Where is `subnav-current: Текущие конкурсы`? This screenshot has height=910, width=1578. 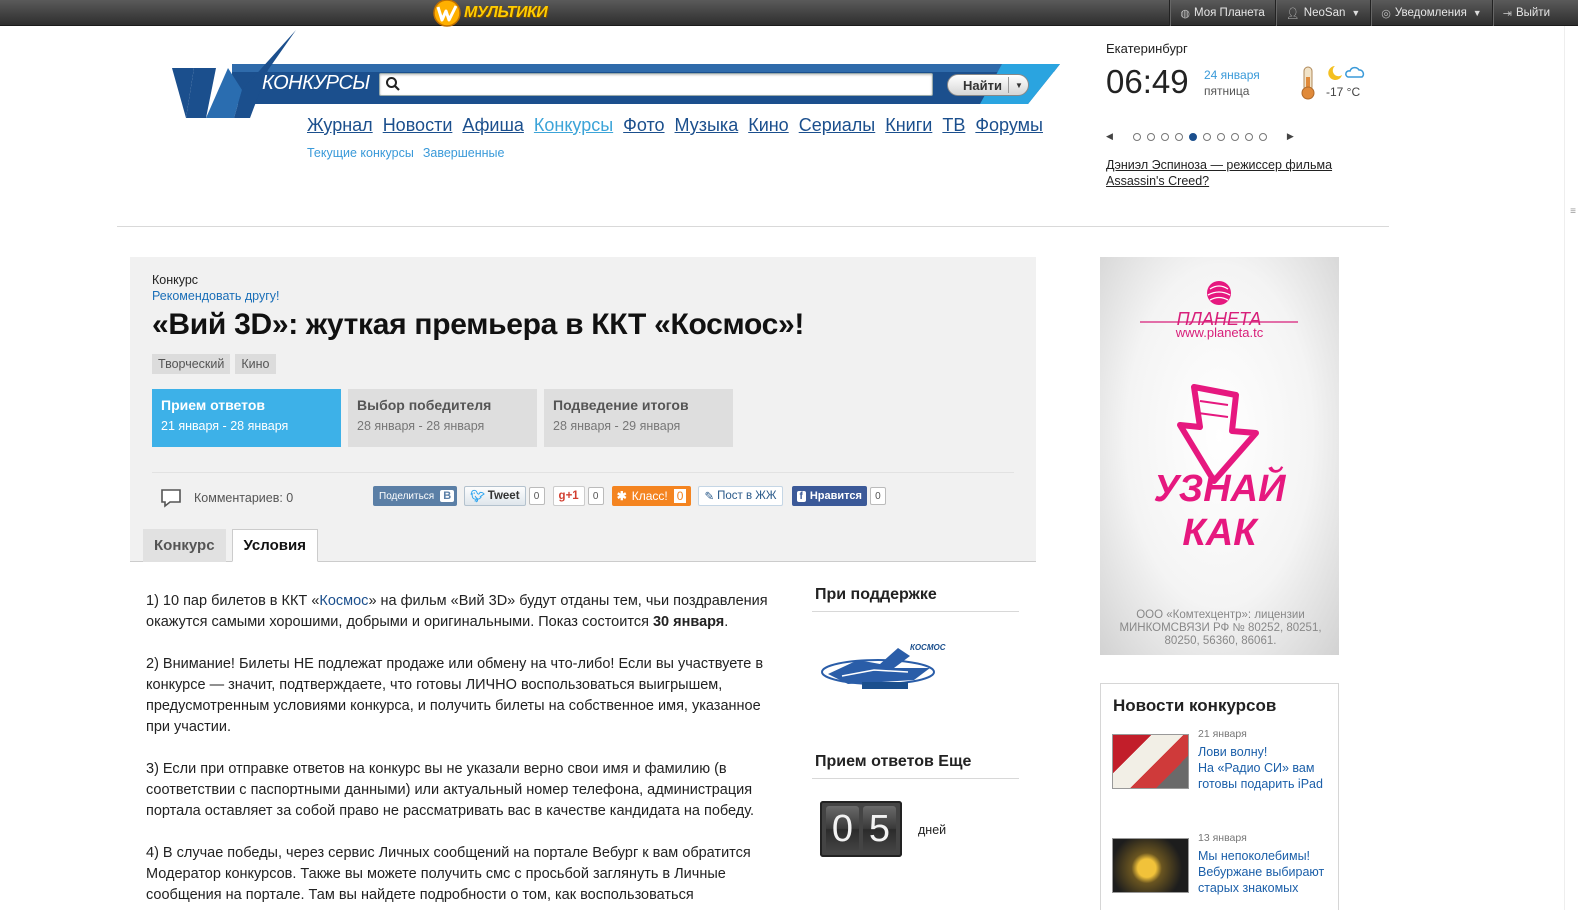 subnav-current: Текущие конкурсы is located at coordinates (360, 153).